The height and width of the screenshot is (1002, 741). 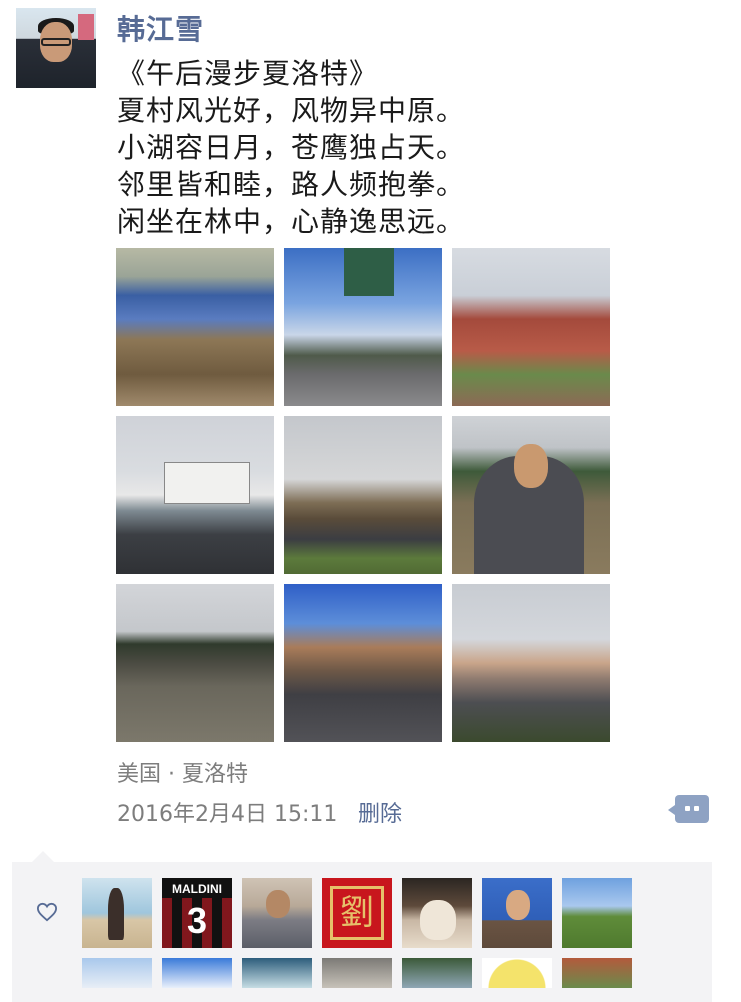 What do you see at coordinates (363, 327) in the screenshot?
I see `photo-highway-sun` at bounding box center [363, 327].